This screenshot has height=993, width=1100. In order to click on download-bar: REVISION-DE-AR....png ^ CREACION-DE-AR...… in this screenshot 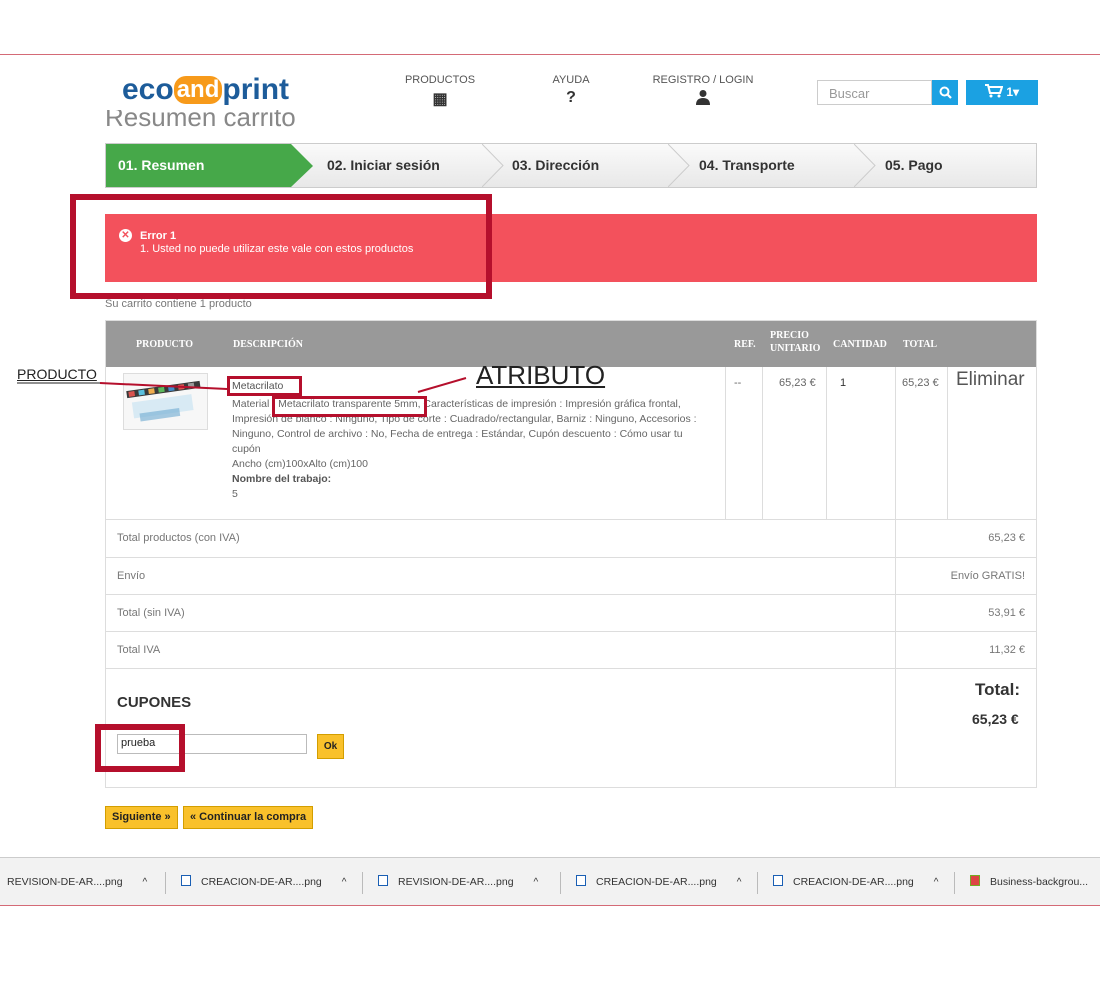, I will do `click(550, 881)`.